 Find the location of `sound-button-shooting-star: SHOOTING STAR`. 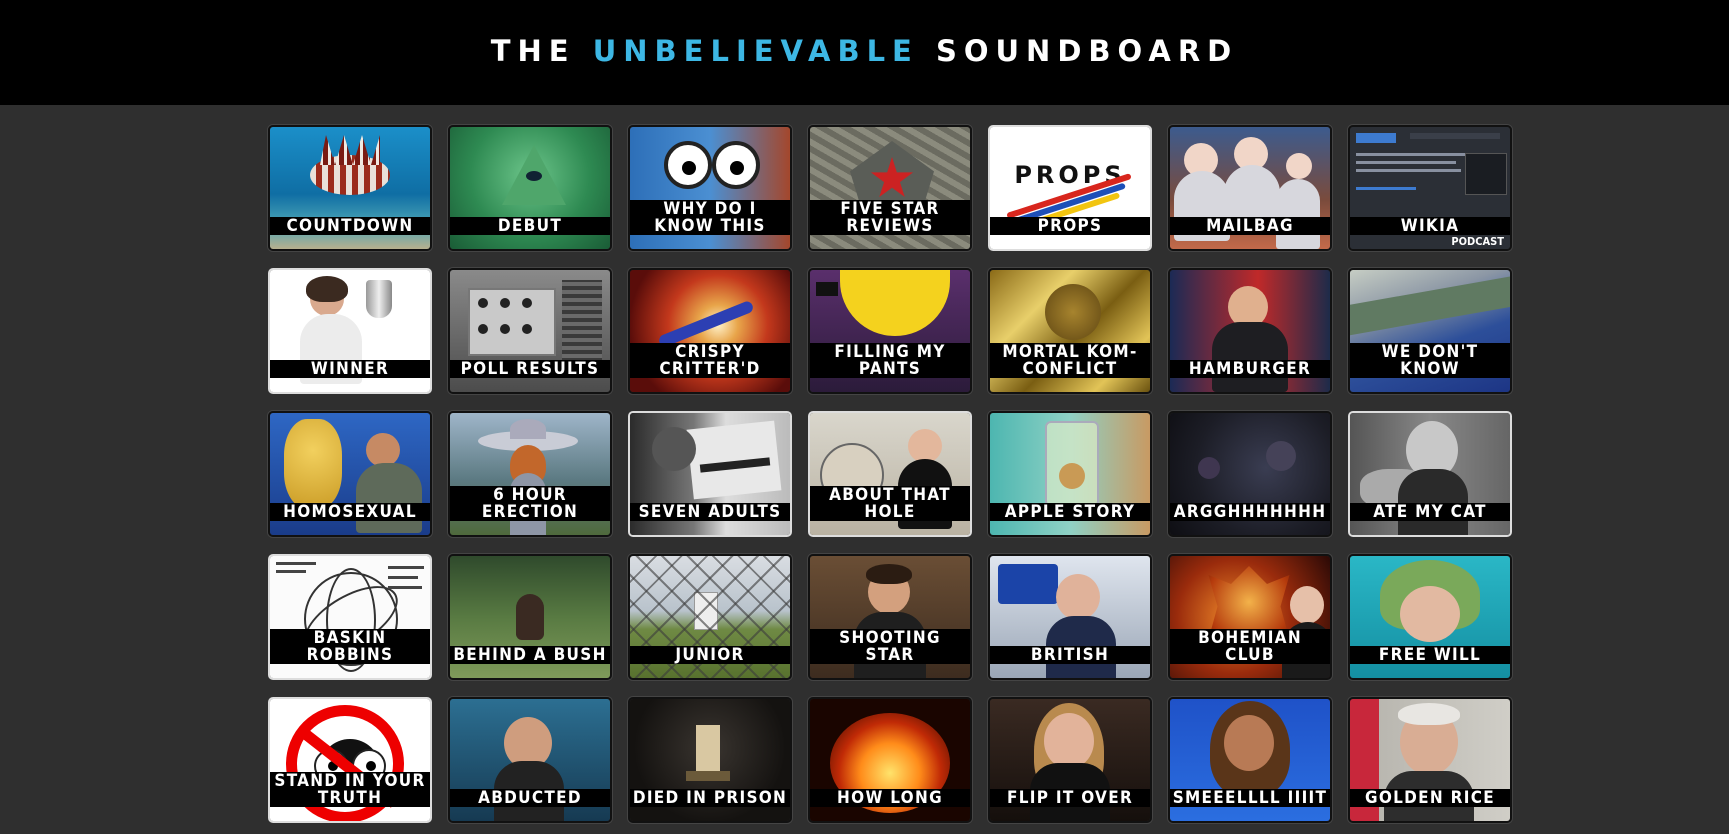

sound-button-shooting-star: SHOOTING STAR is located at coordinates (890, 617).